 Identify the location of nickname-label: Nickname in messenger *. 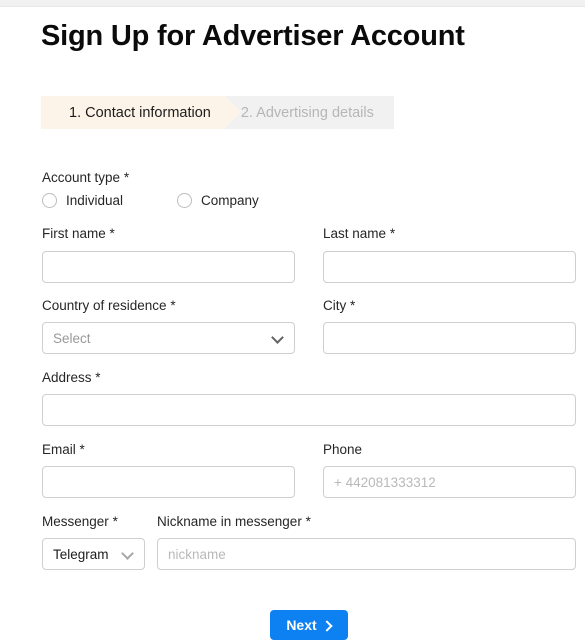
(234, 521).